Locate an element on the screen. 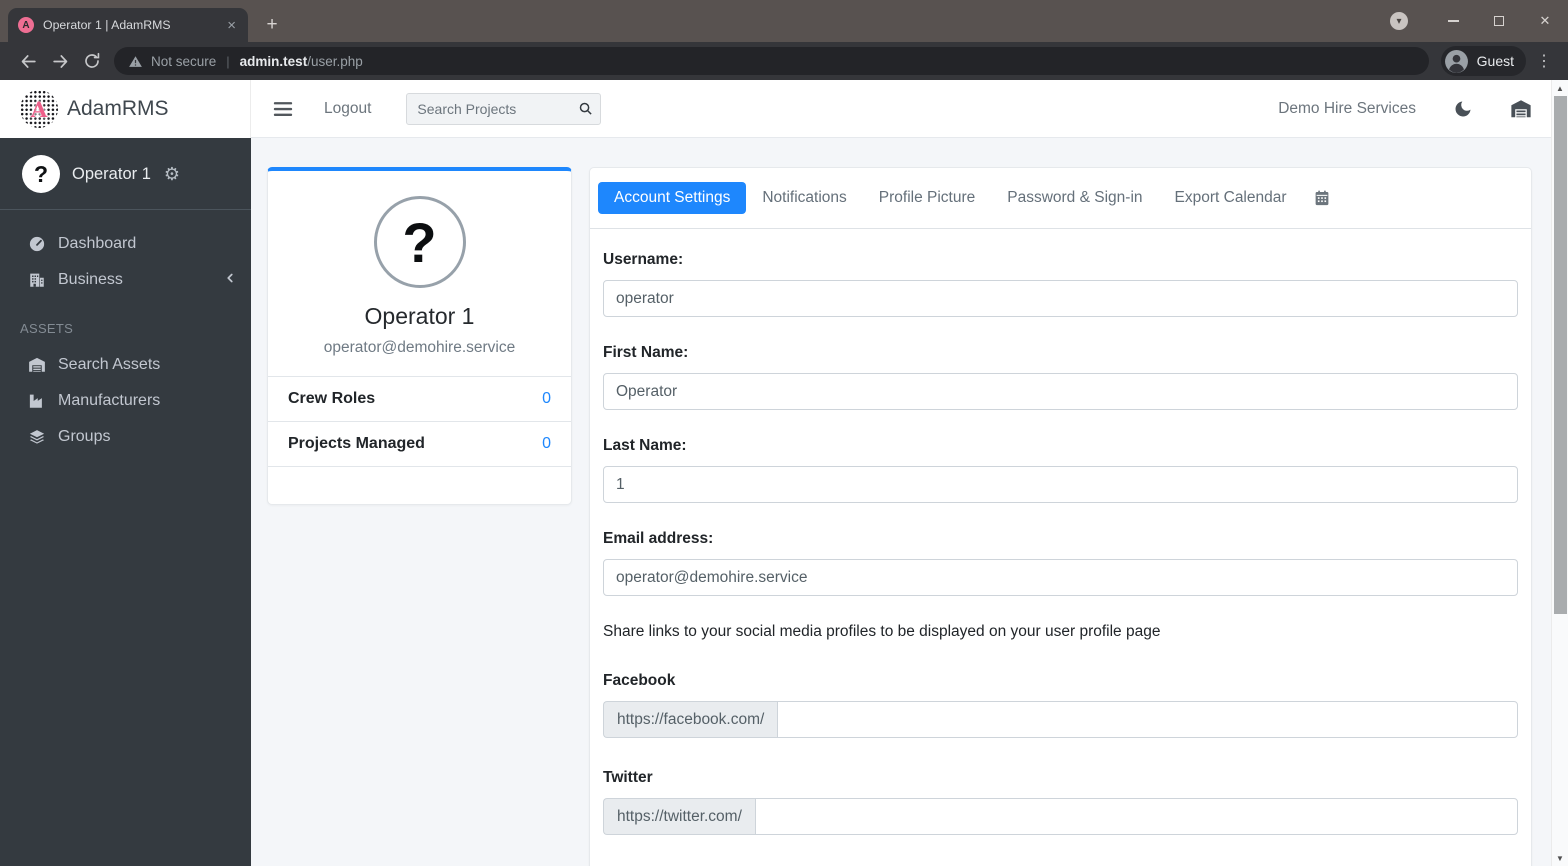  field-email: Email address: is located at coordinates (1060, 563).